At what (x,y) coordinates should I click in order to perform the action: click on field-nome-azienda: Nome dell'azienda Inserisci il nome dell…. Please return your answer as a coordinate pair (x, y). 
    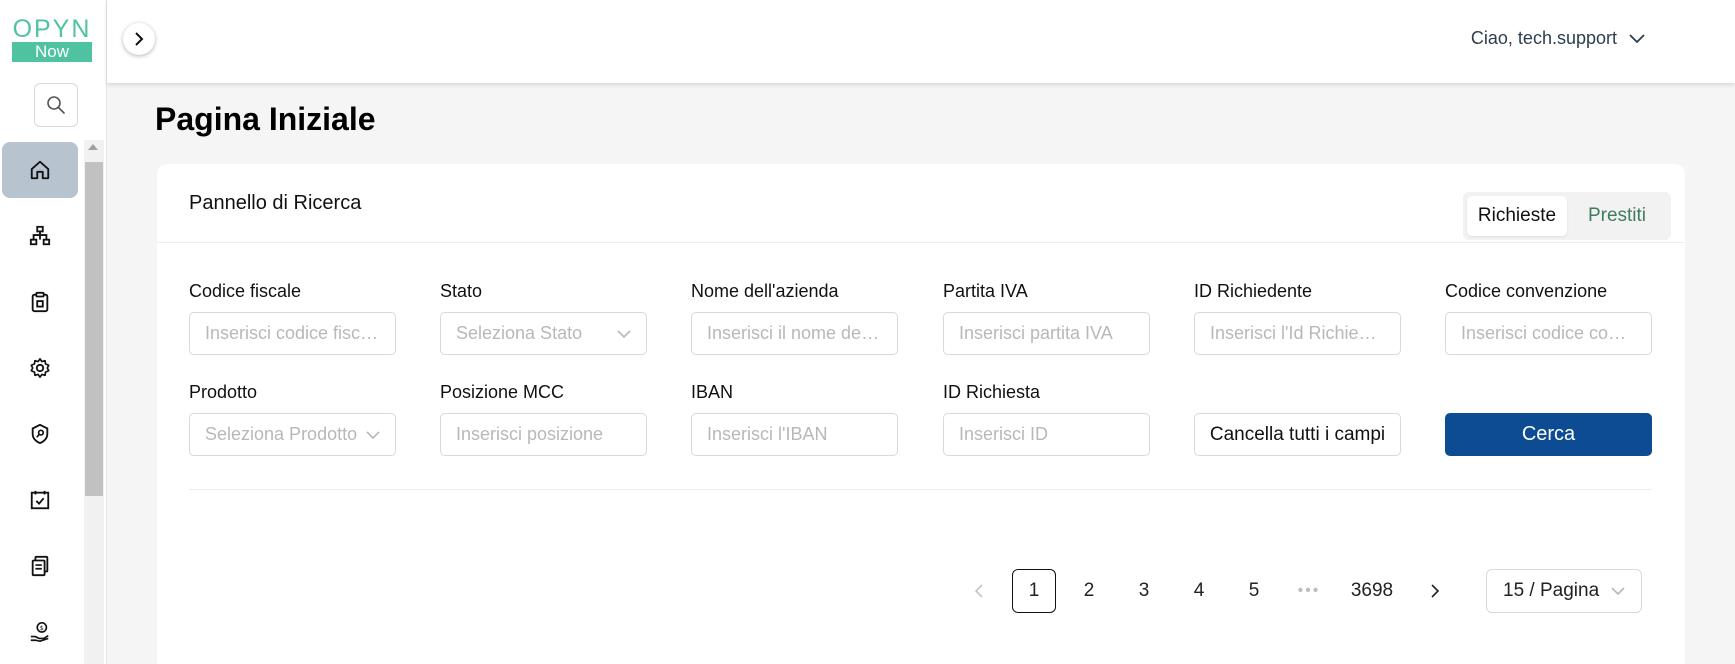
    Looking at the image, I should click on (794, 317).